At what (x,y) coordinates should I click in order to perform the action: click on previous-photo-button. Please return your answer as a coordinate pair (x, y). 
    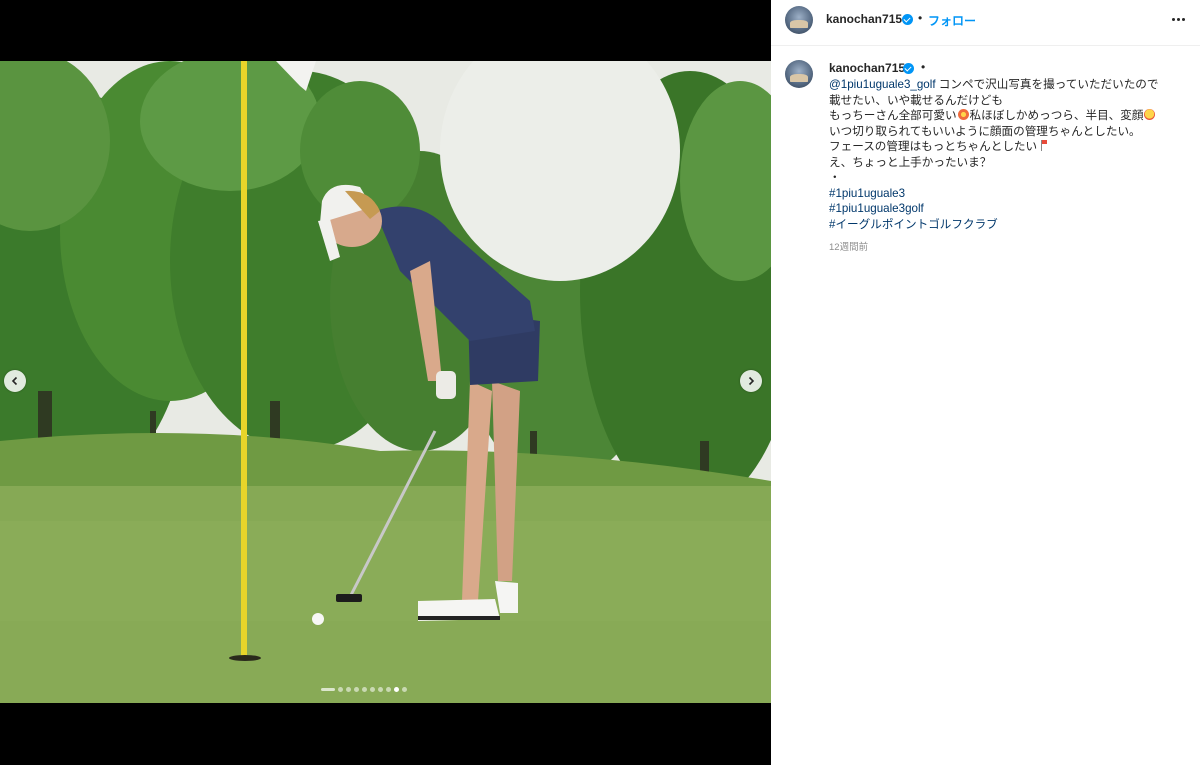
    Looking at the image, I should click on (15, 381).